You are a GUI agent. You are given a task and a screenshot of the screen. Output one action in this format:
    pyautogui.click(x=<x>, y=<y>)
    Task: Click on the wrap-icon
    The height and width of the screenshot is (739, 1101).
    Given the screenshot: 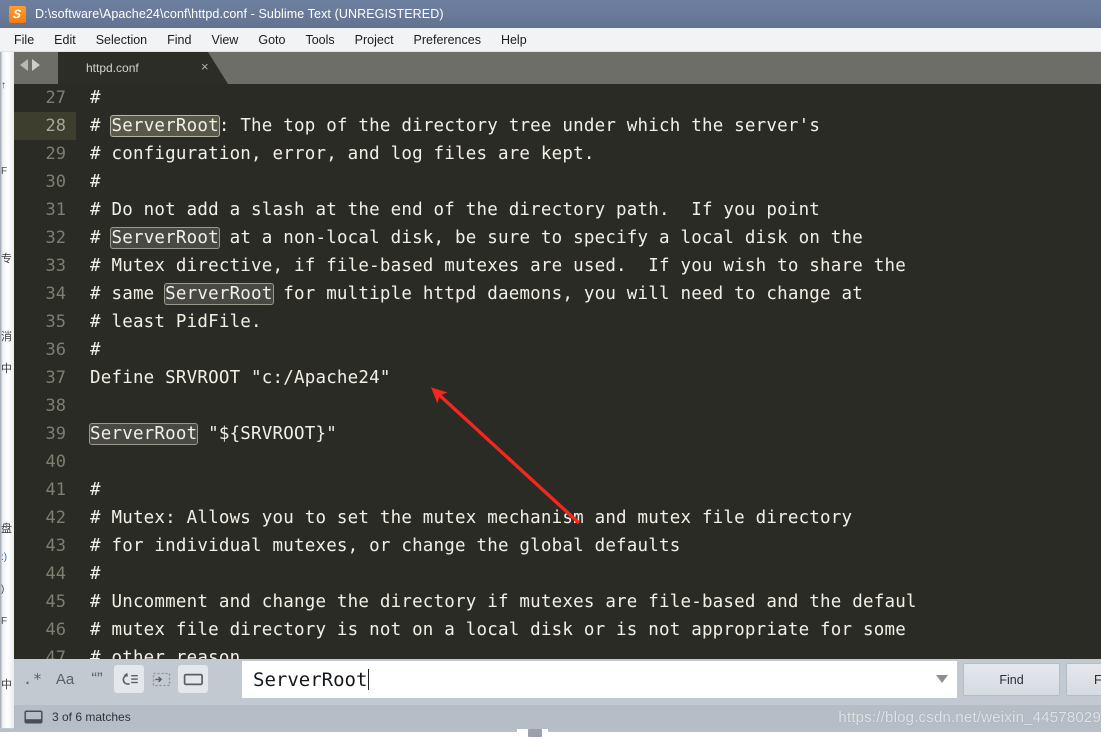 What is the action you would take?
    pyautogui.click(x=130, y=678)
    